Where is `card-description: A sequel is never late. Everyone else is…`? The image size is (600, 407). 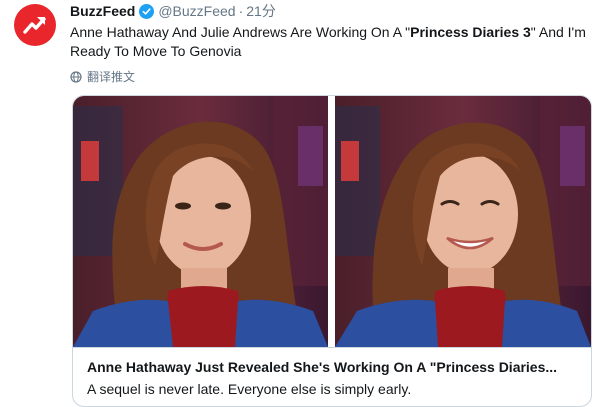
card-description: A sequel is never late. Everyone else is… is located at coordinates (249, 389).